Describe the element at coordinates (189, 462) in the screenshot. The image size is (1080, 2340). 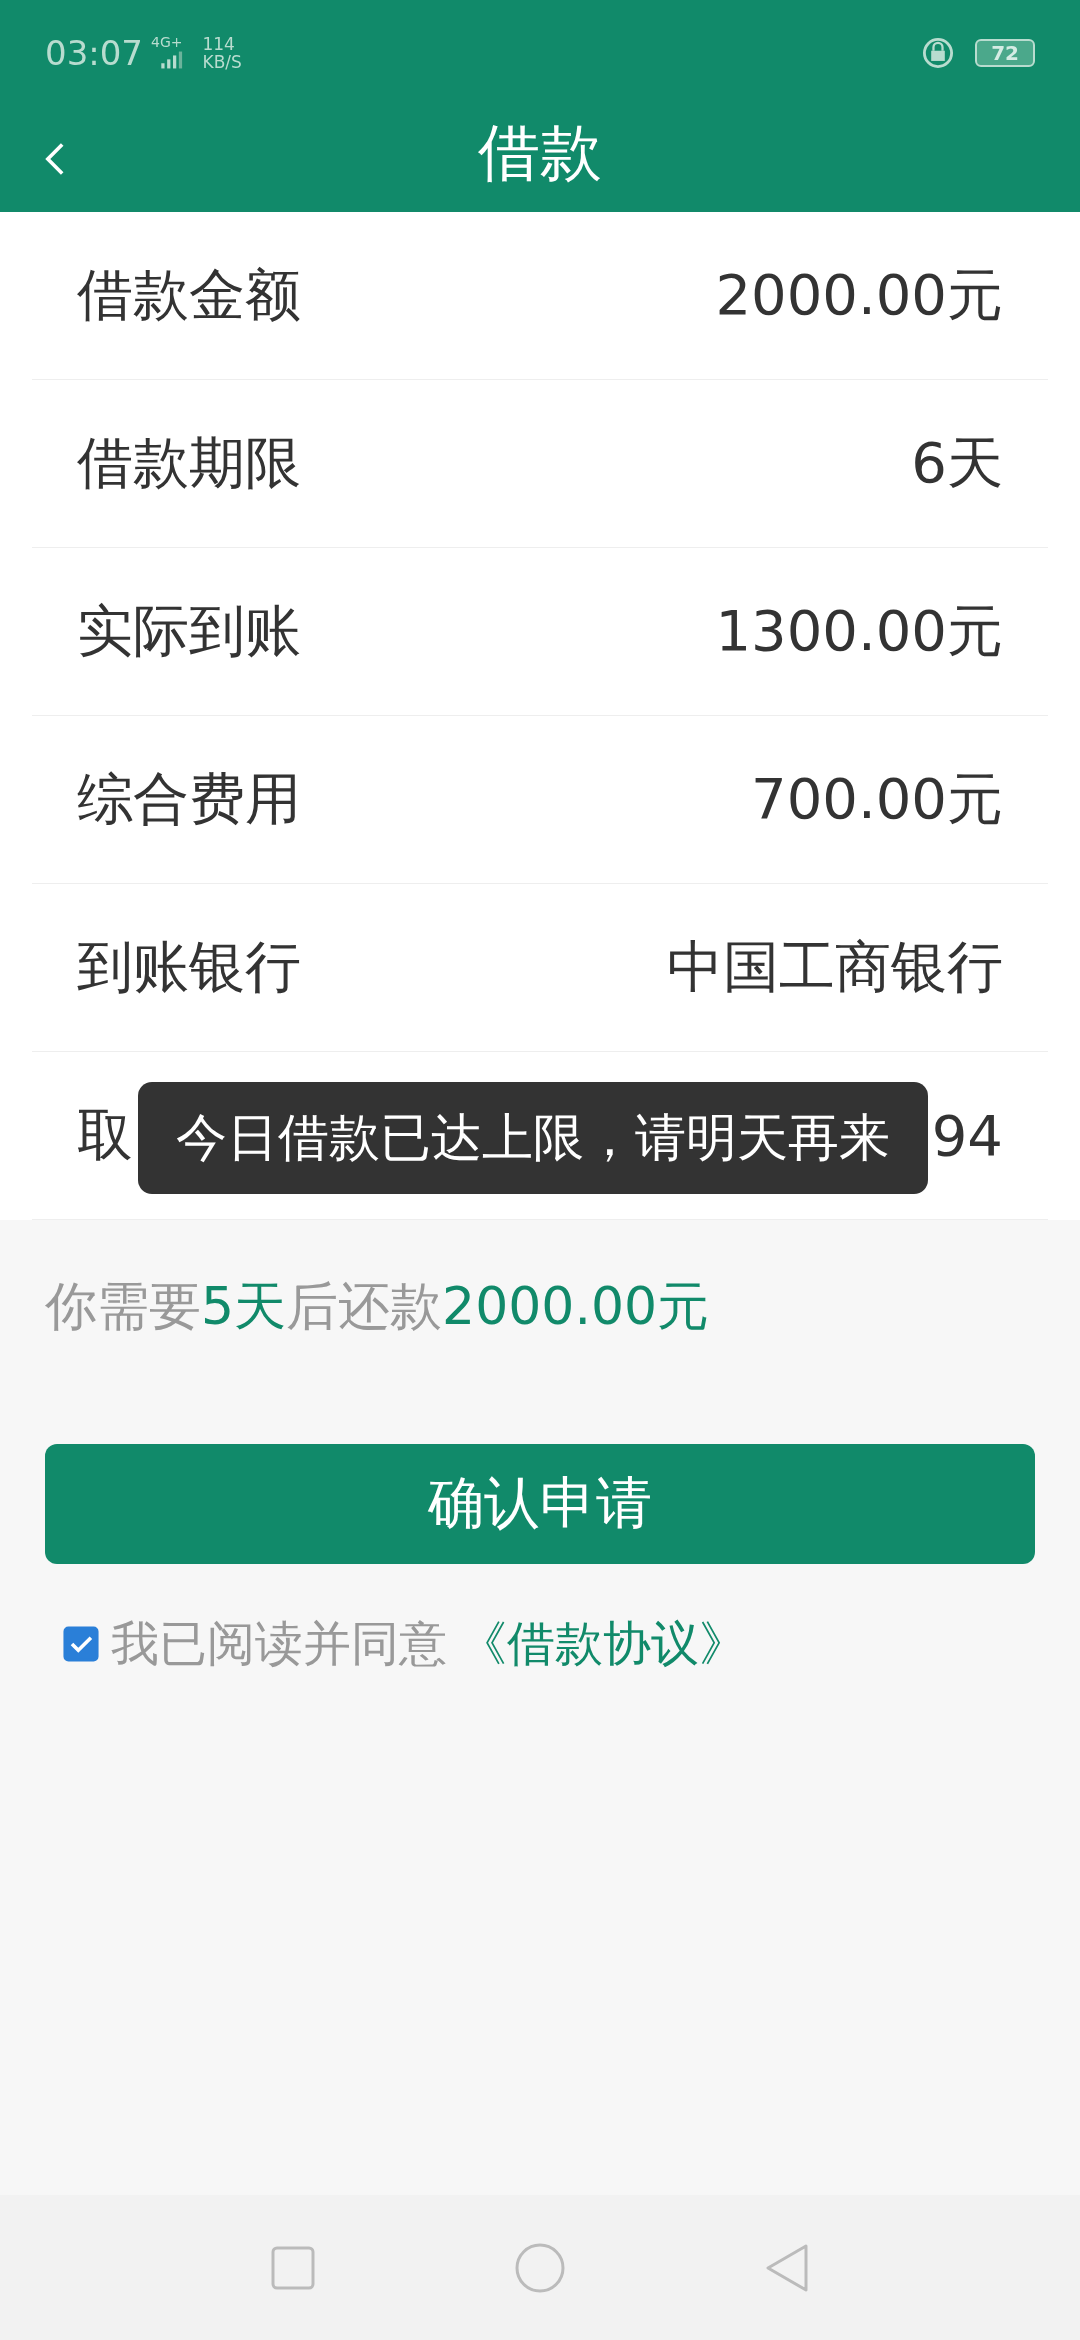
I see `row-label: 借款期限` at that location.